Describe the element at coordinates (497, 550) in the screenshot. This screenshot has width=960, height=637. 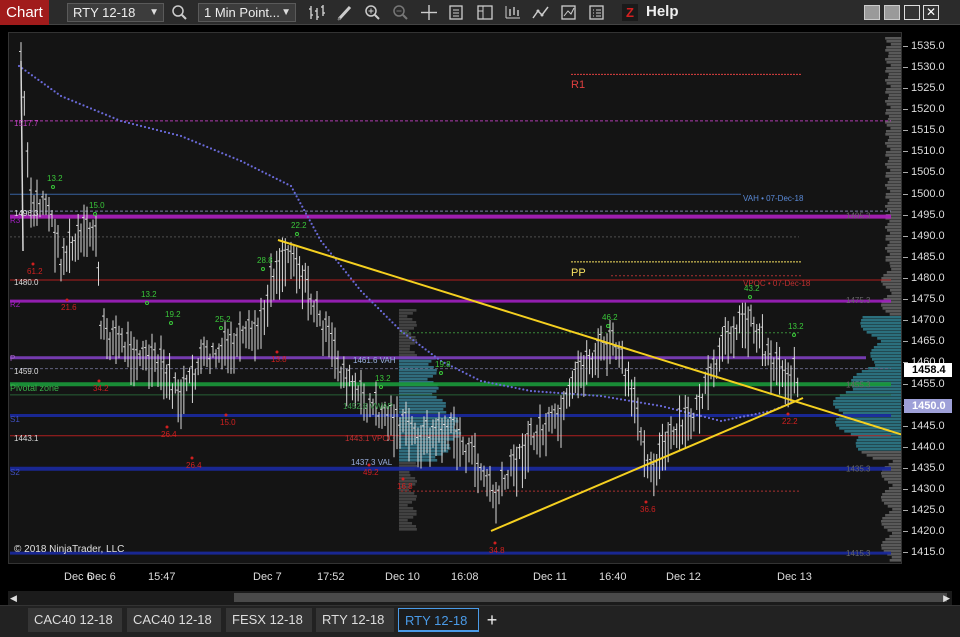
I see `annotation-red: 34.8` at that location.